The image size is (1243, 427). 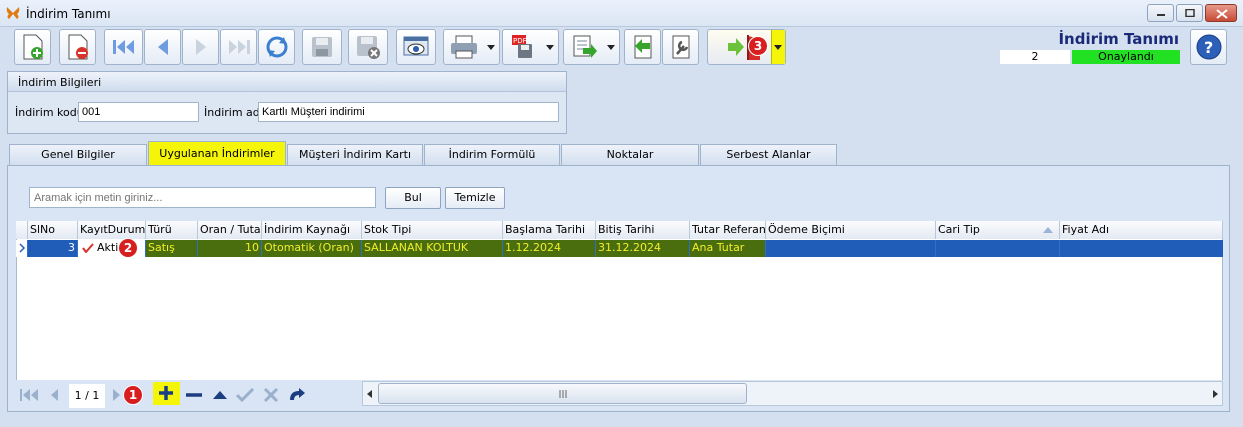 What do you see at coordinates (172, 248) in the screenshot?
I see `cell-type: Satış` at bounding box center [172, 248].